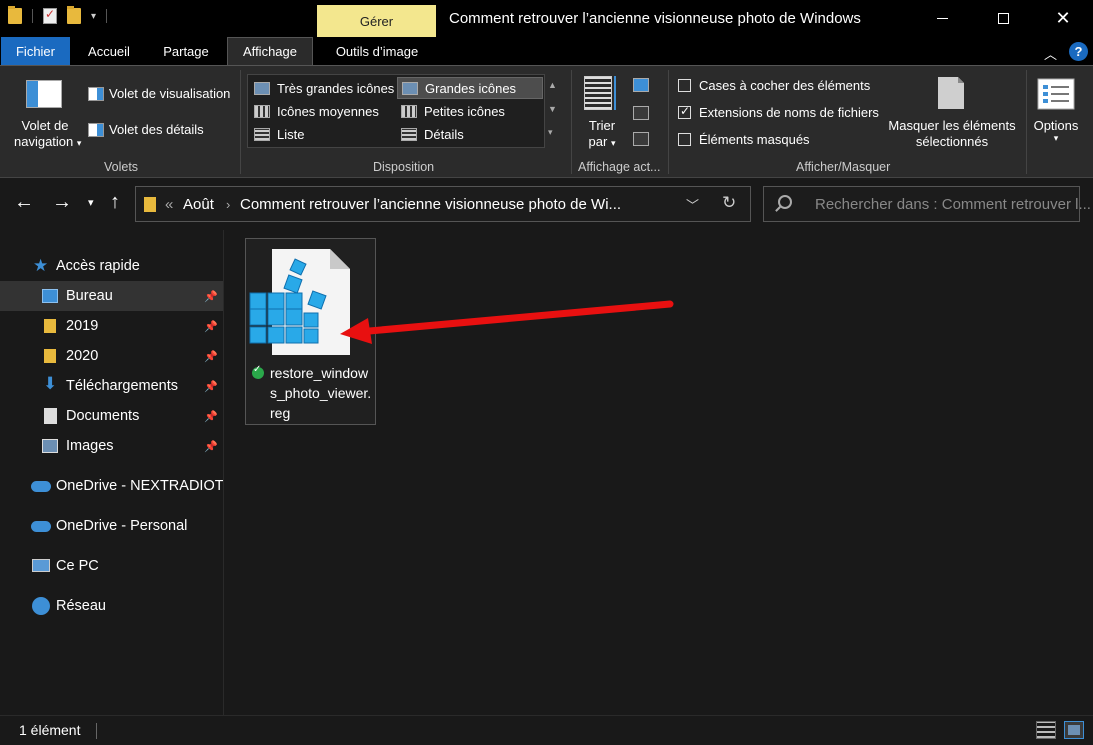  I want to click on layout-medium-icons: Icônes moyennes, so click(323, 111).